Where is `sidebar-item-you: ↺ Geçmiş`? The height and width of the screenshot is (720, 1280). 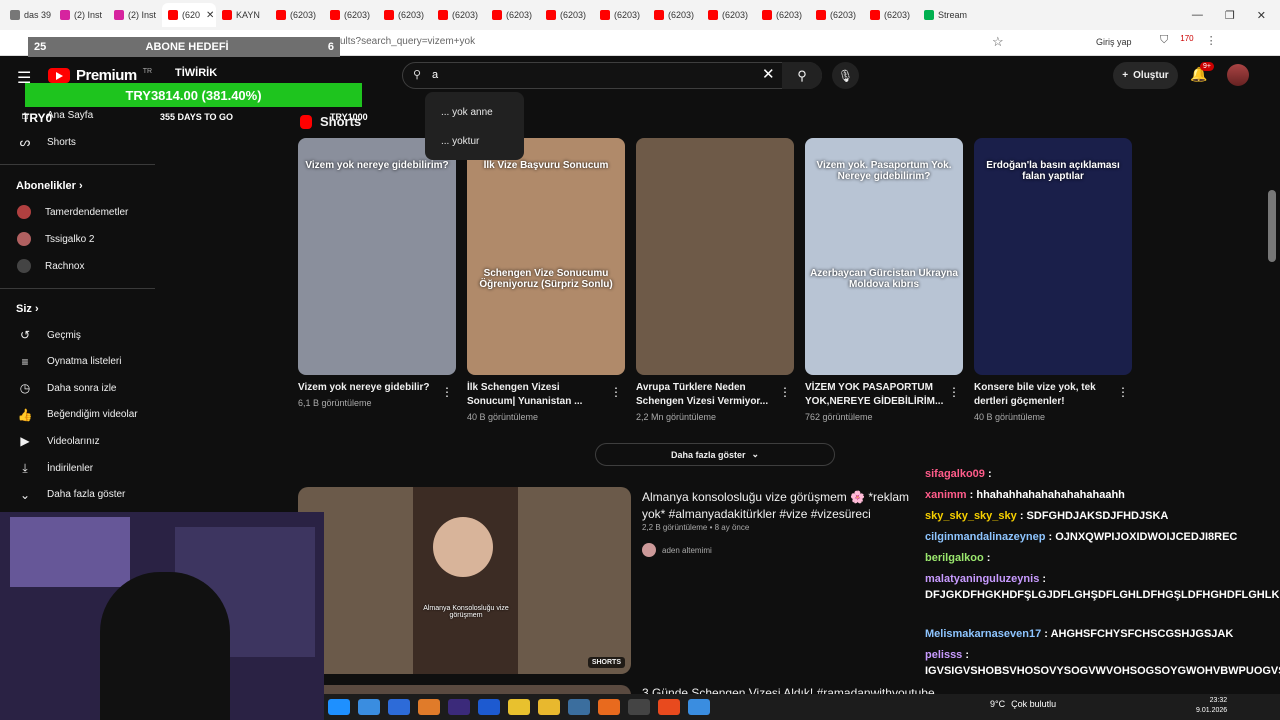
sidebar-item-you: ↺ Geçmiş is located at coordinates (77, 335).